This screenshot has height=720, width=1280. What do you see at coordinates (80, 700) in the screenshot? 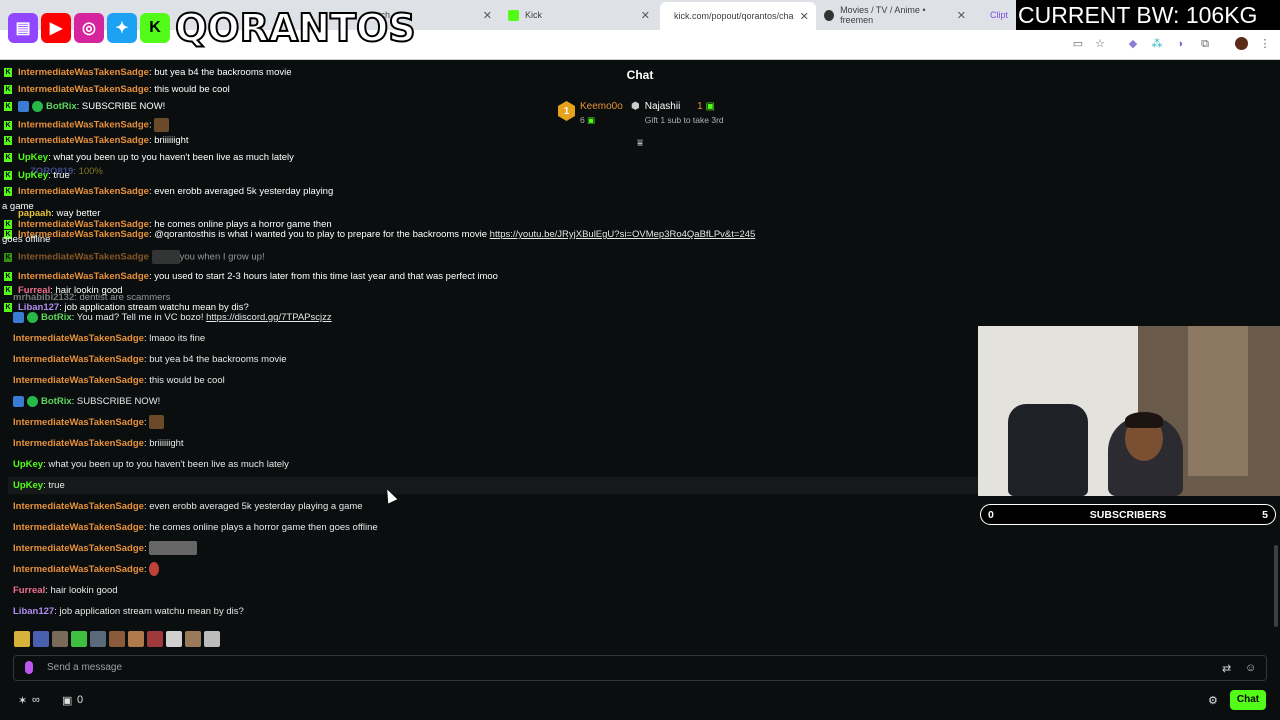
I see `gift-count: 0` at bounding box center [80, 700].